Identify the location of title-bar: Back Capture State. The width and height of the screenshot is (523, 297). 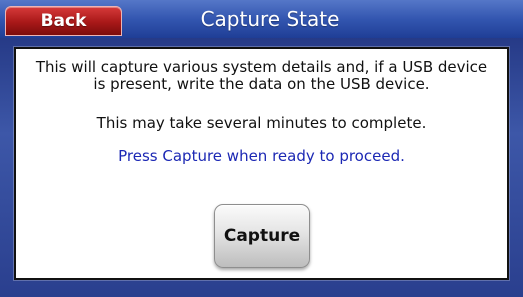
(261, 19).